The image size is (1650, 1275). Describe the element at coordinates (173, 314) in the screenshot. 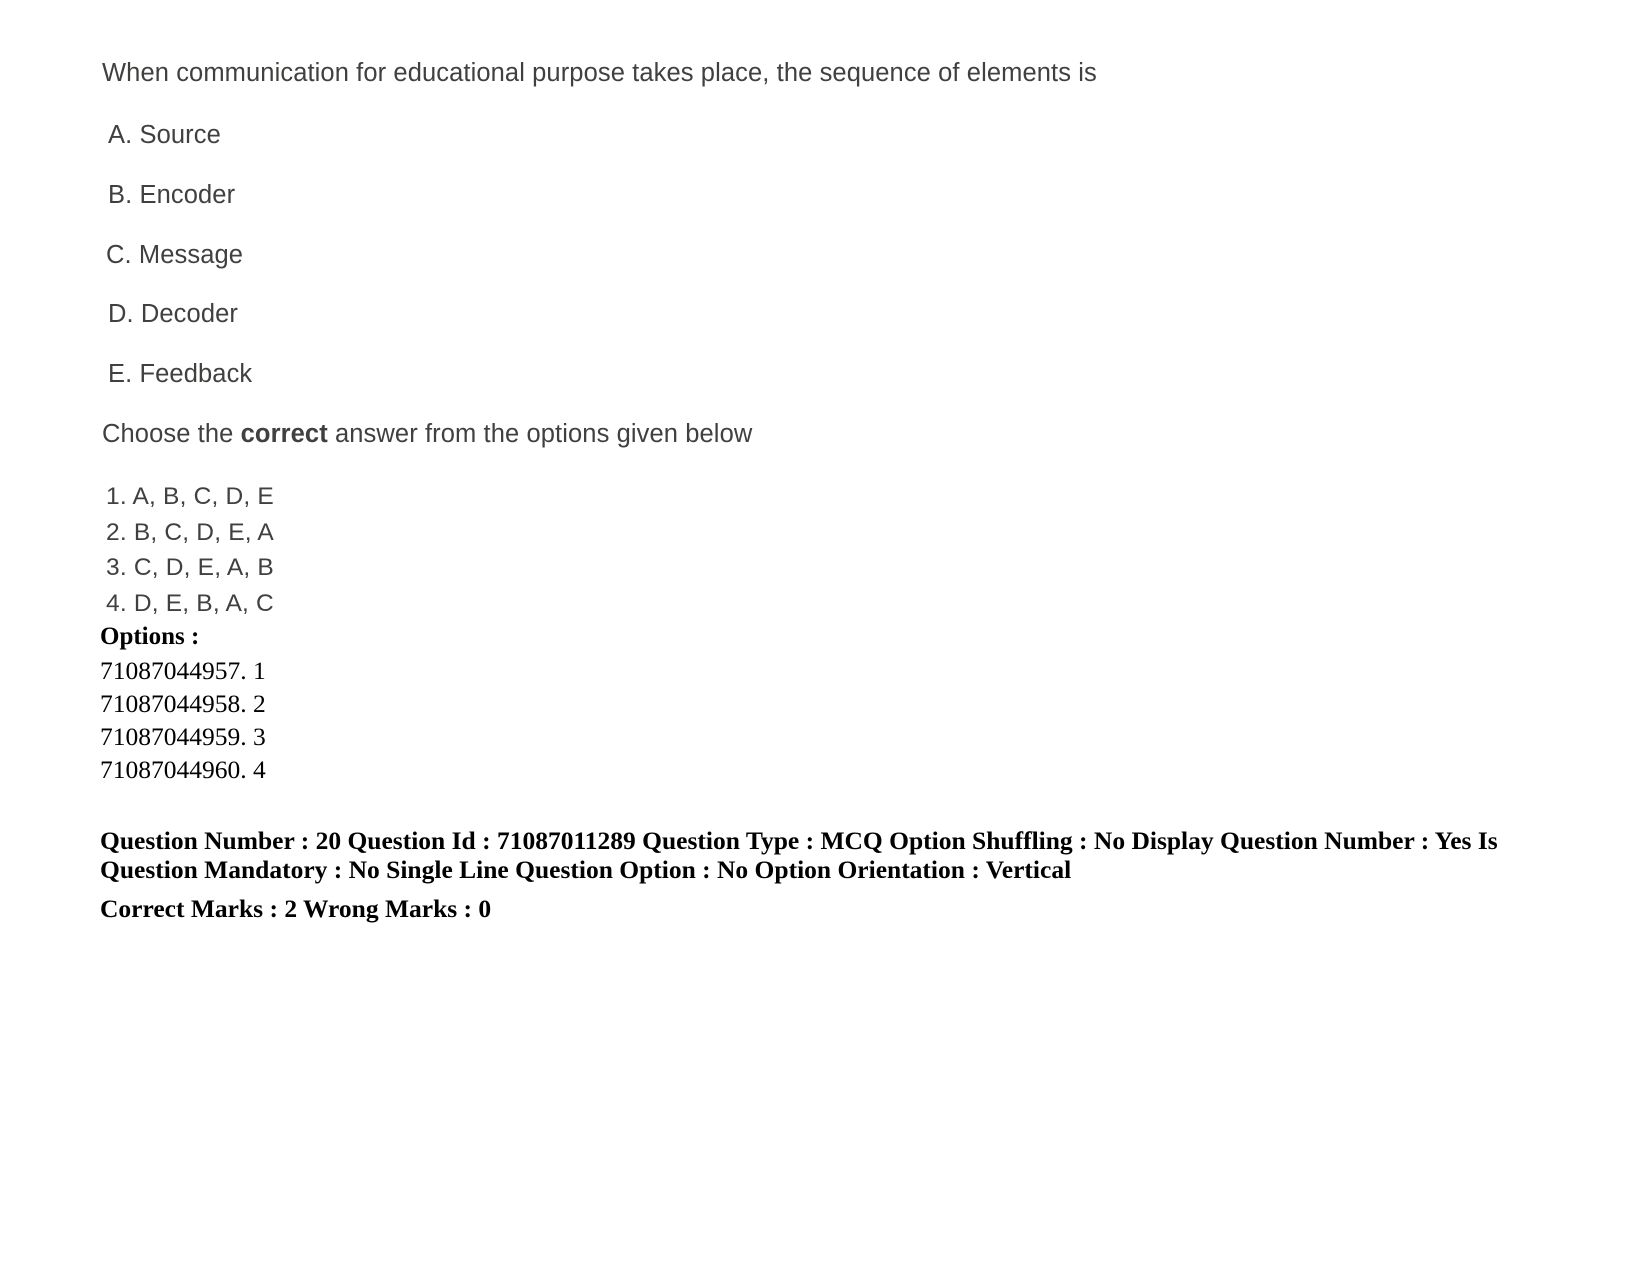

I see `question-element-d: D. Decoder` at that location.